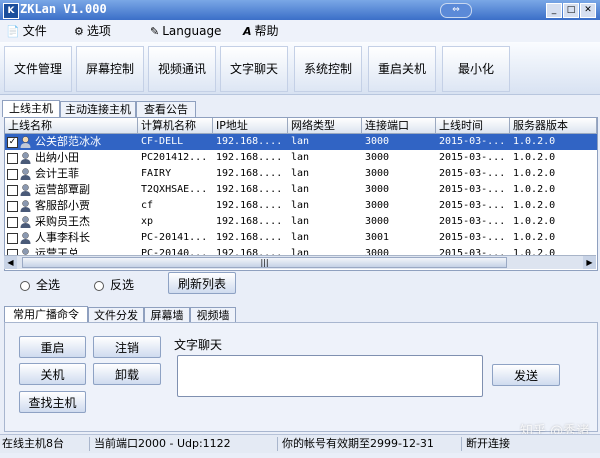 The image size is (600, 458). I want to click on shutdown-button: 关机, so click(52, 374).